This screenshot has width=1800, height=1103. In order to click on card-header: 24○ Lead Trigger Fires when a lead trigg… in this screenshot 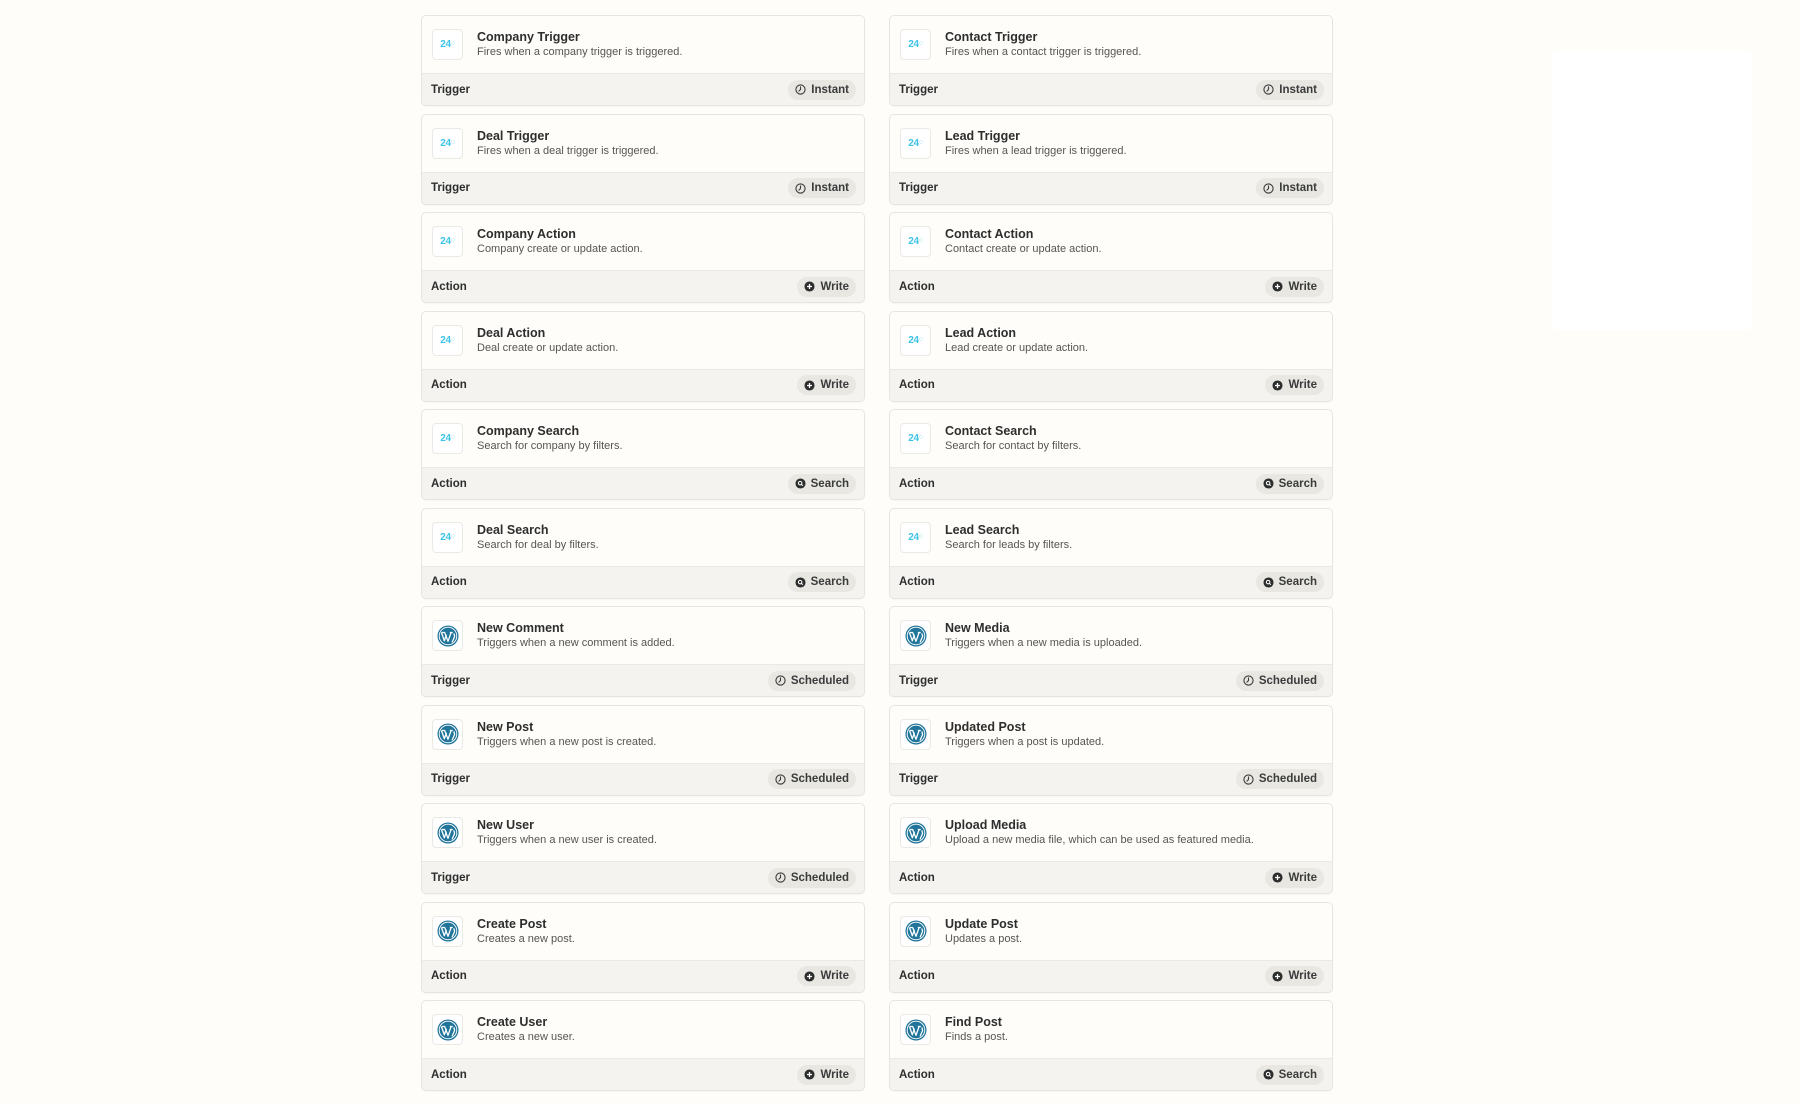, I will do `click(1111, 143)`.